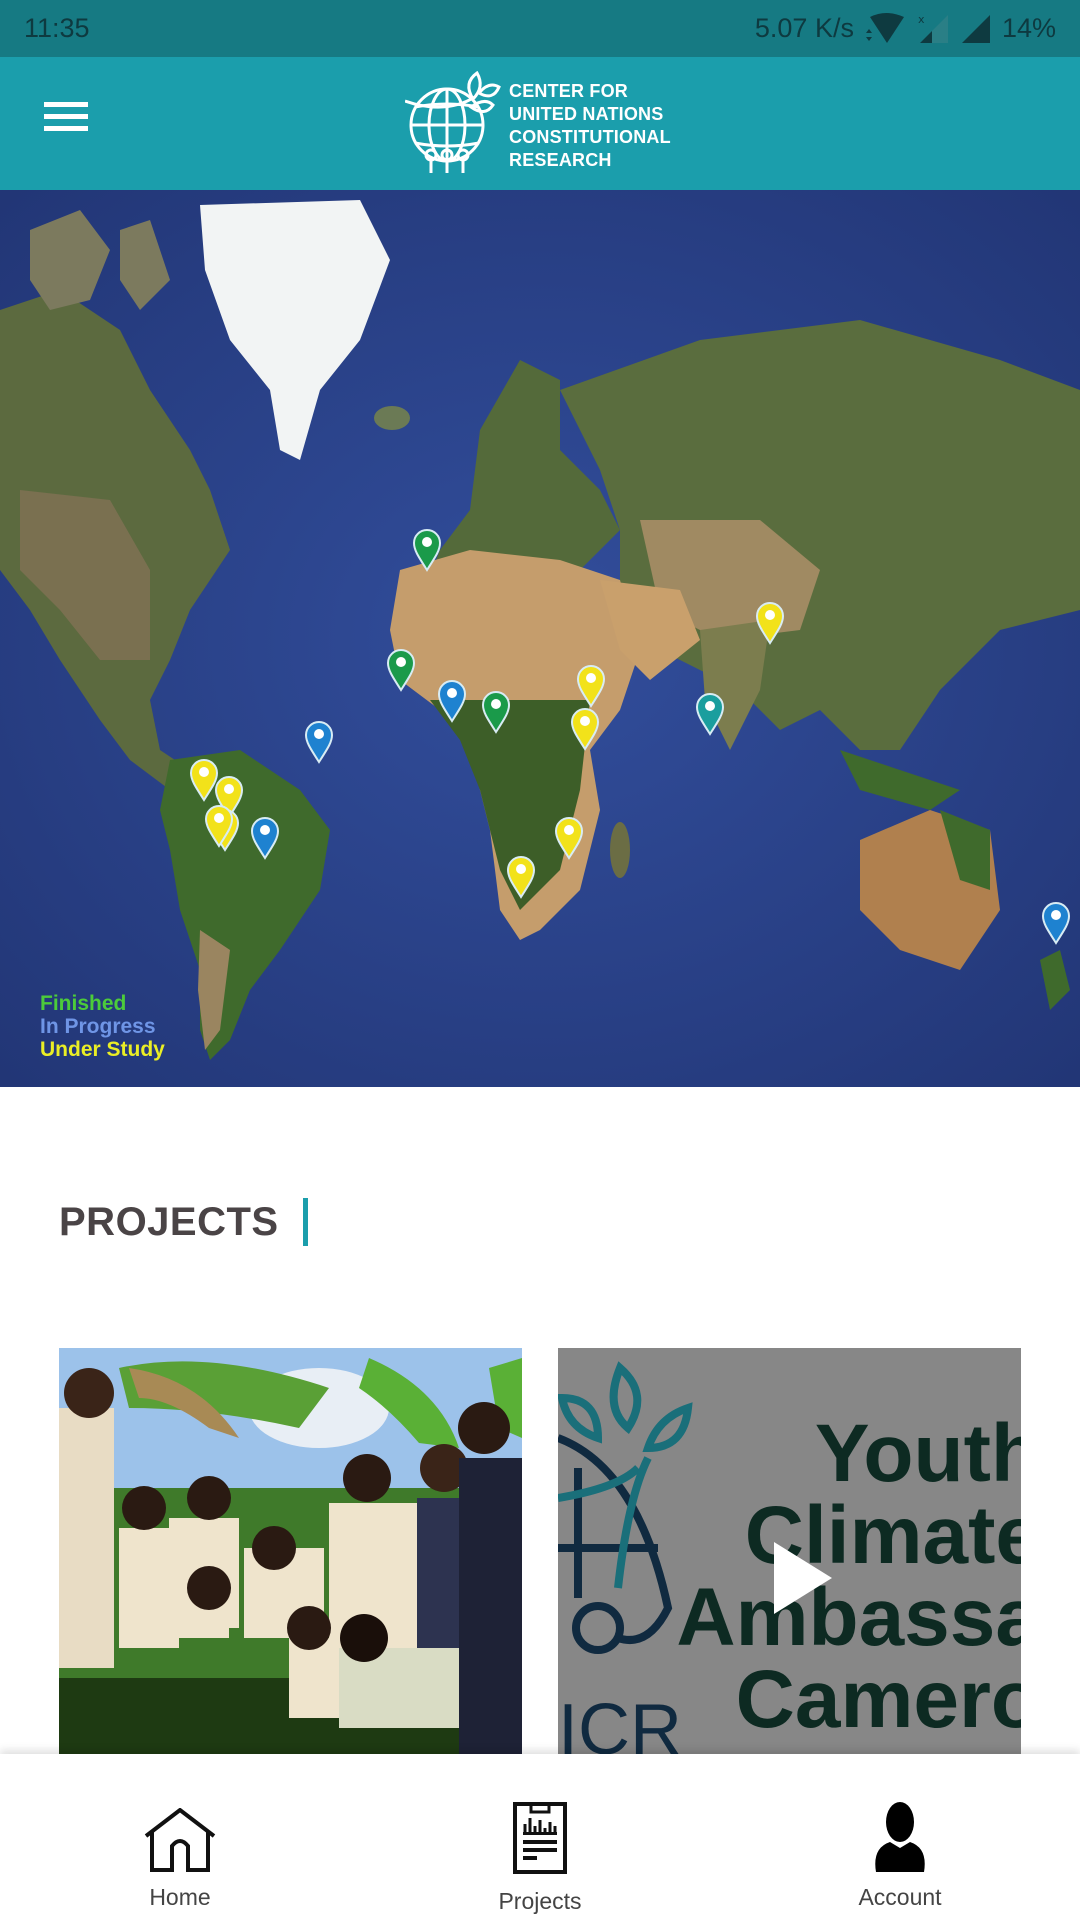 The image size is (1080, 1920). What do you see at coordinates (586, 113) in the screenshot?
I see `logo-line: UNITED NATIONS` at bounding box center [586, 113].